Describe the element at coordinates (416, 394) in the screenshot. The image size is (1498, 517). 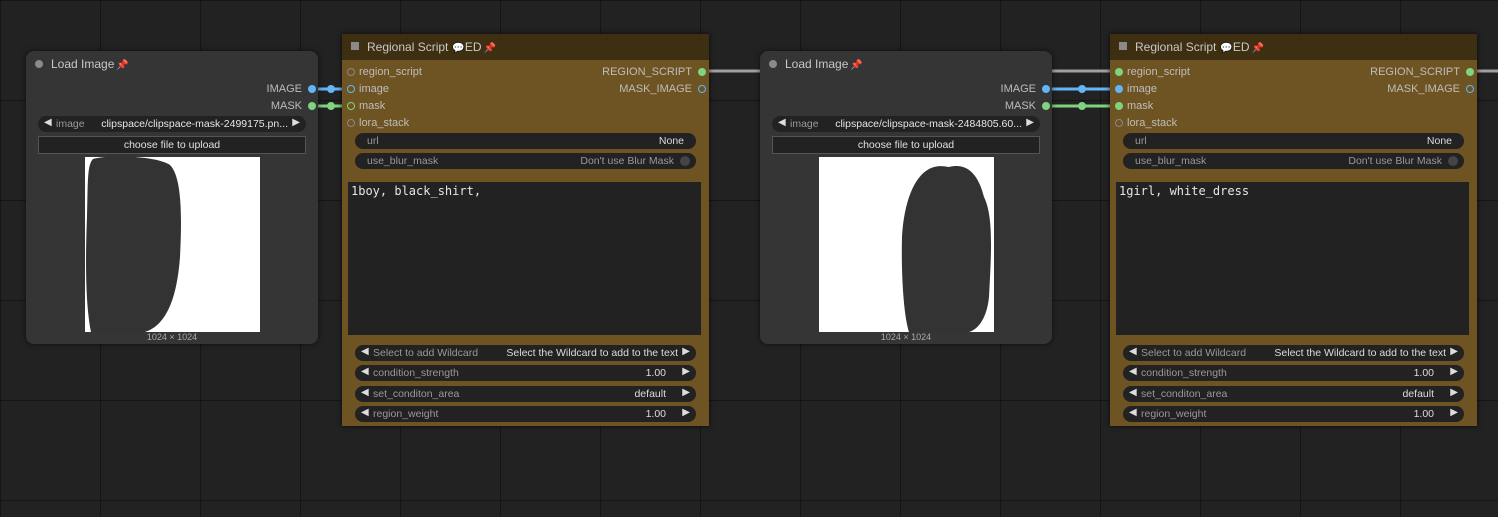
I see `condition-area-label: set_conditon_area` at that location.